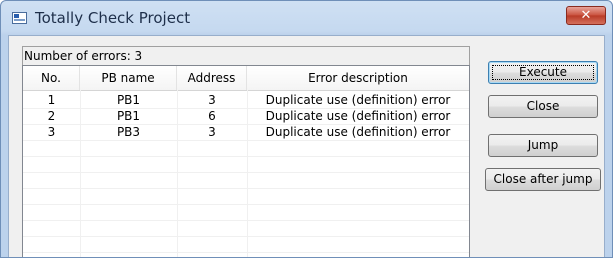  I want to click on close-button: Close, so click(543, 106).